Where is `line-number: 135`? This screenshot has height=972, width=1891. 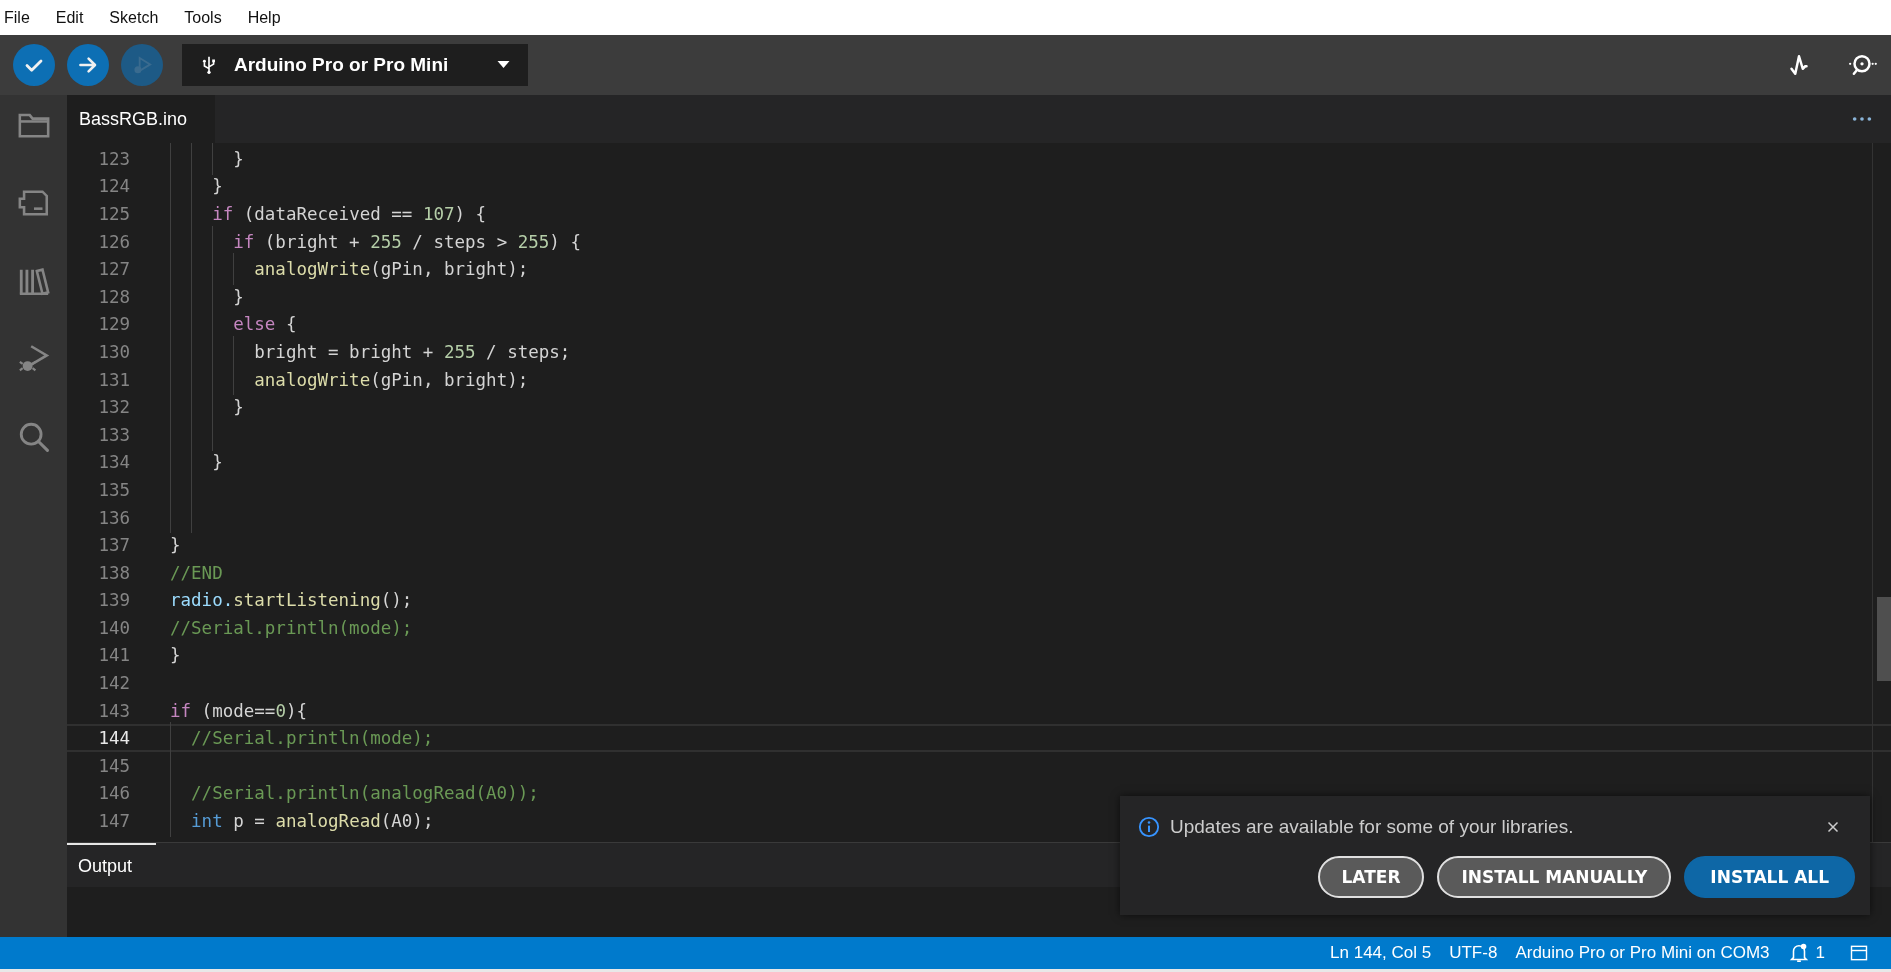
line-number: 135 is located at coordinates (113, 489).